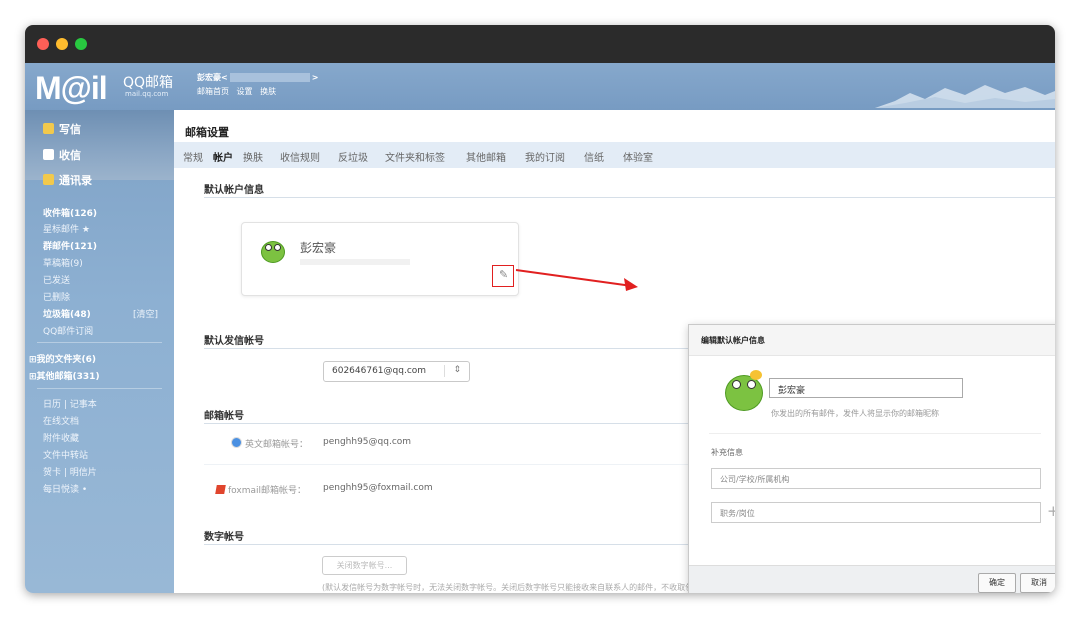 This screenshot has width=1080, height=618. I want to click on compose-label: 写信, so click(70, 129).